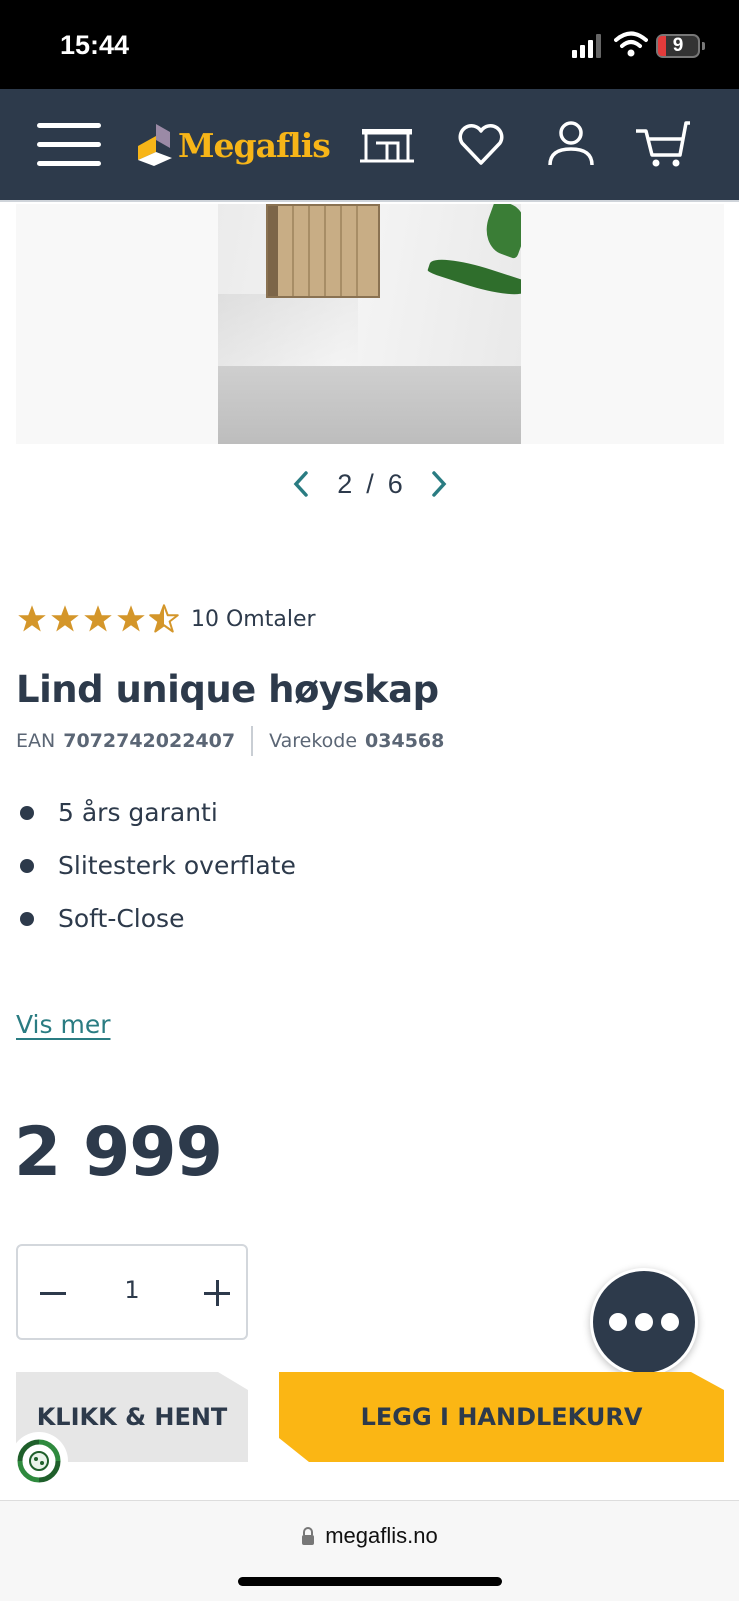 The width and height of the screenshot is (739, 1601). Describe the element at coordinates (369, 44) in the screenshot. I see `status-bar: 15:44 9` at that location.